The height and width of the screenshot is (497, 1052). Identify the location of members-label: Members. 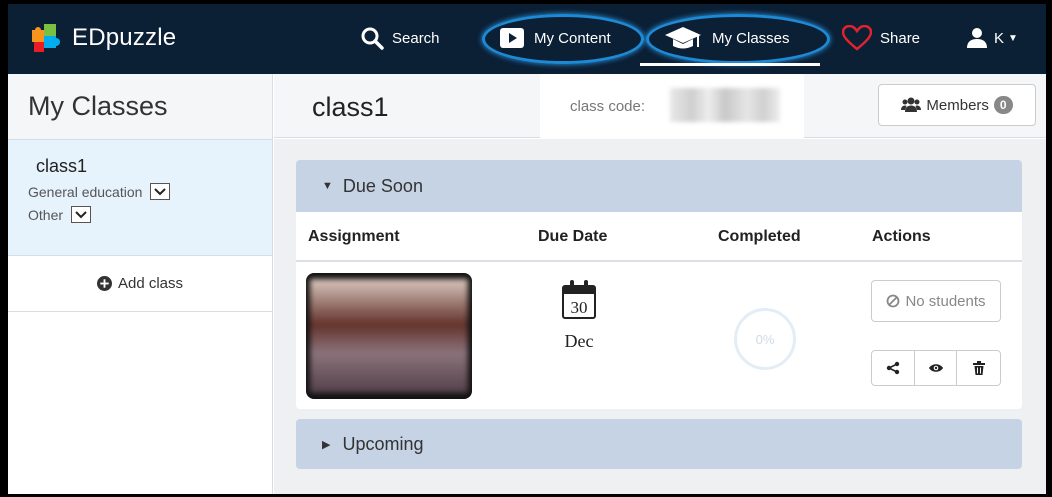
(957, 105).